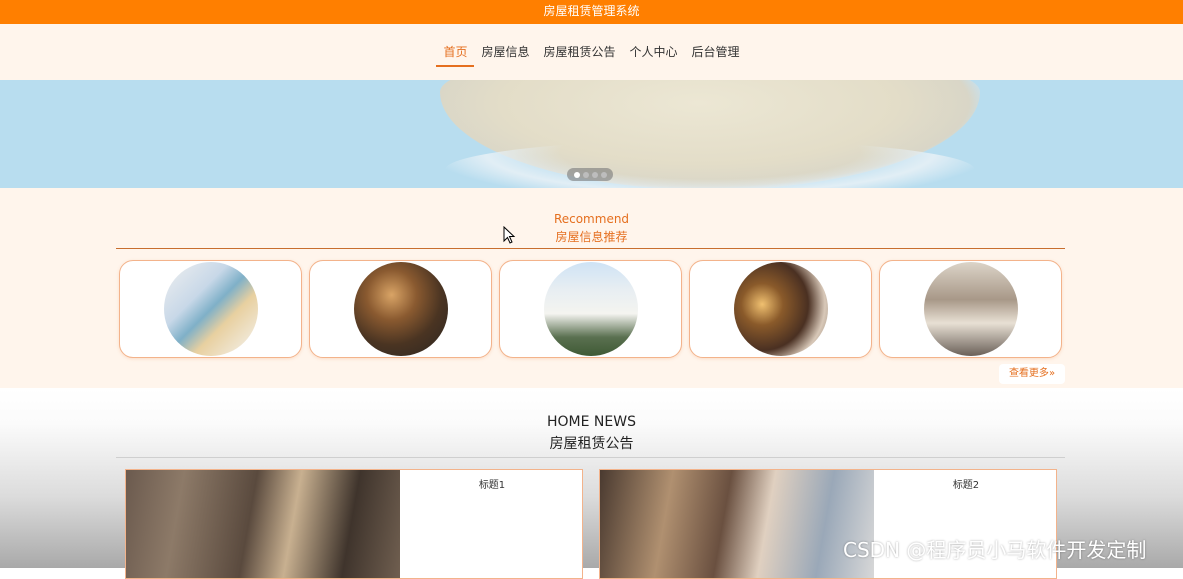  I want to click on news-card: 标题1, so click(354, 524).